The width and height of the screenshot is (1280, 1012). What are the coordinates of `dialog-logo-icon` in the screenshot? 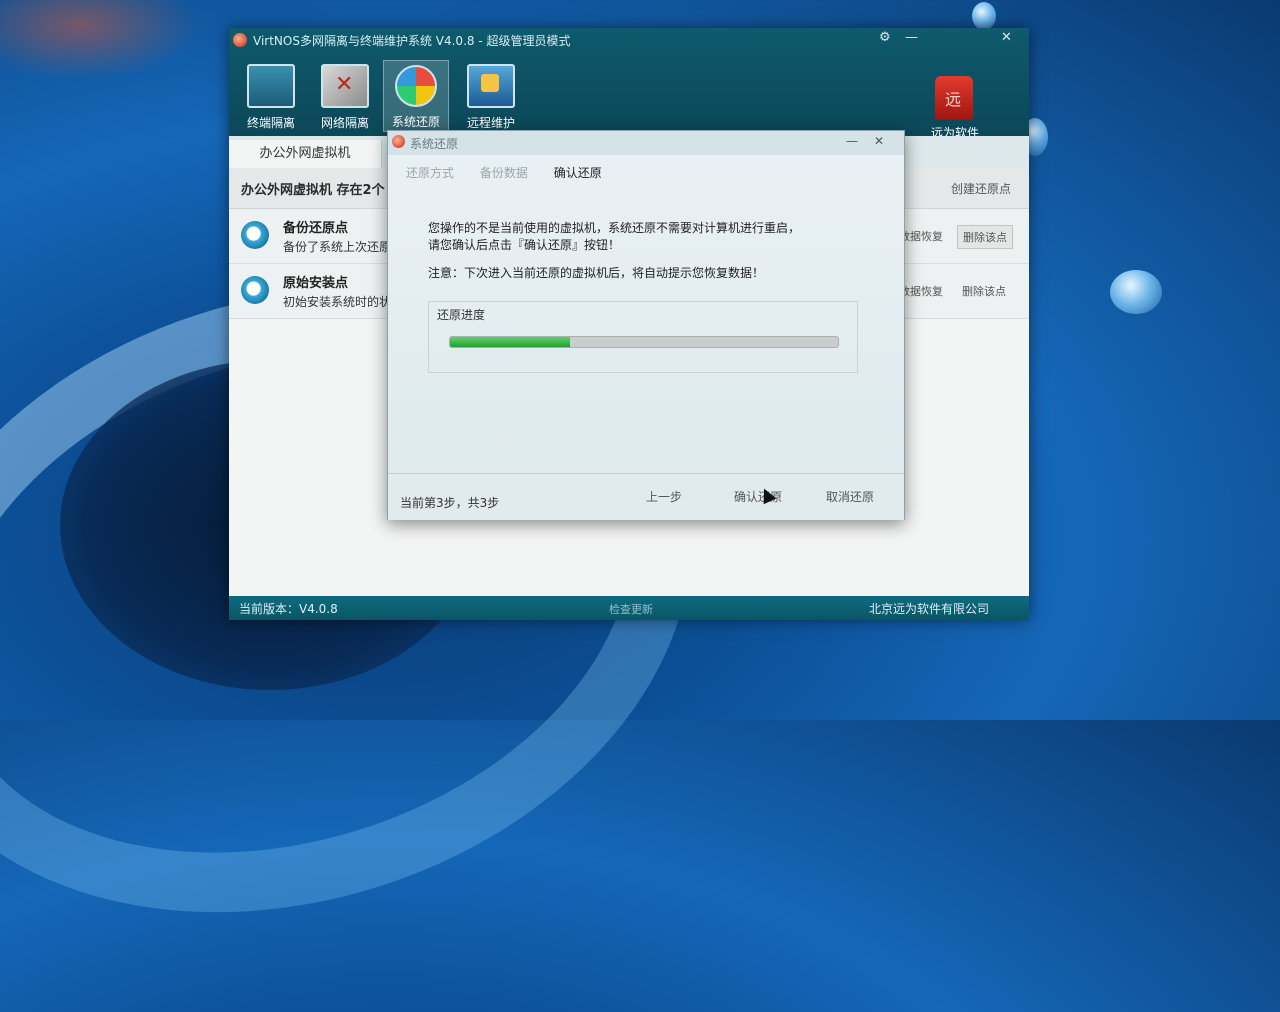 It's located at (398, 141).